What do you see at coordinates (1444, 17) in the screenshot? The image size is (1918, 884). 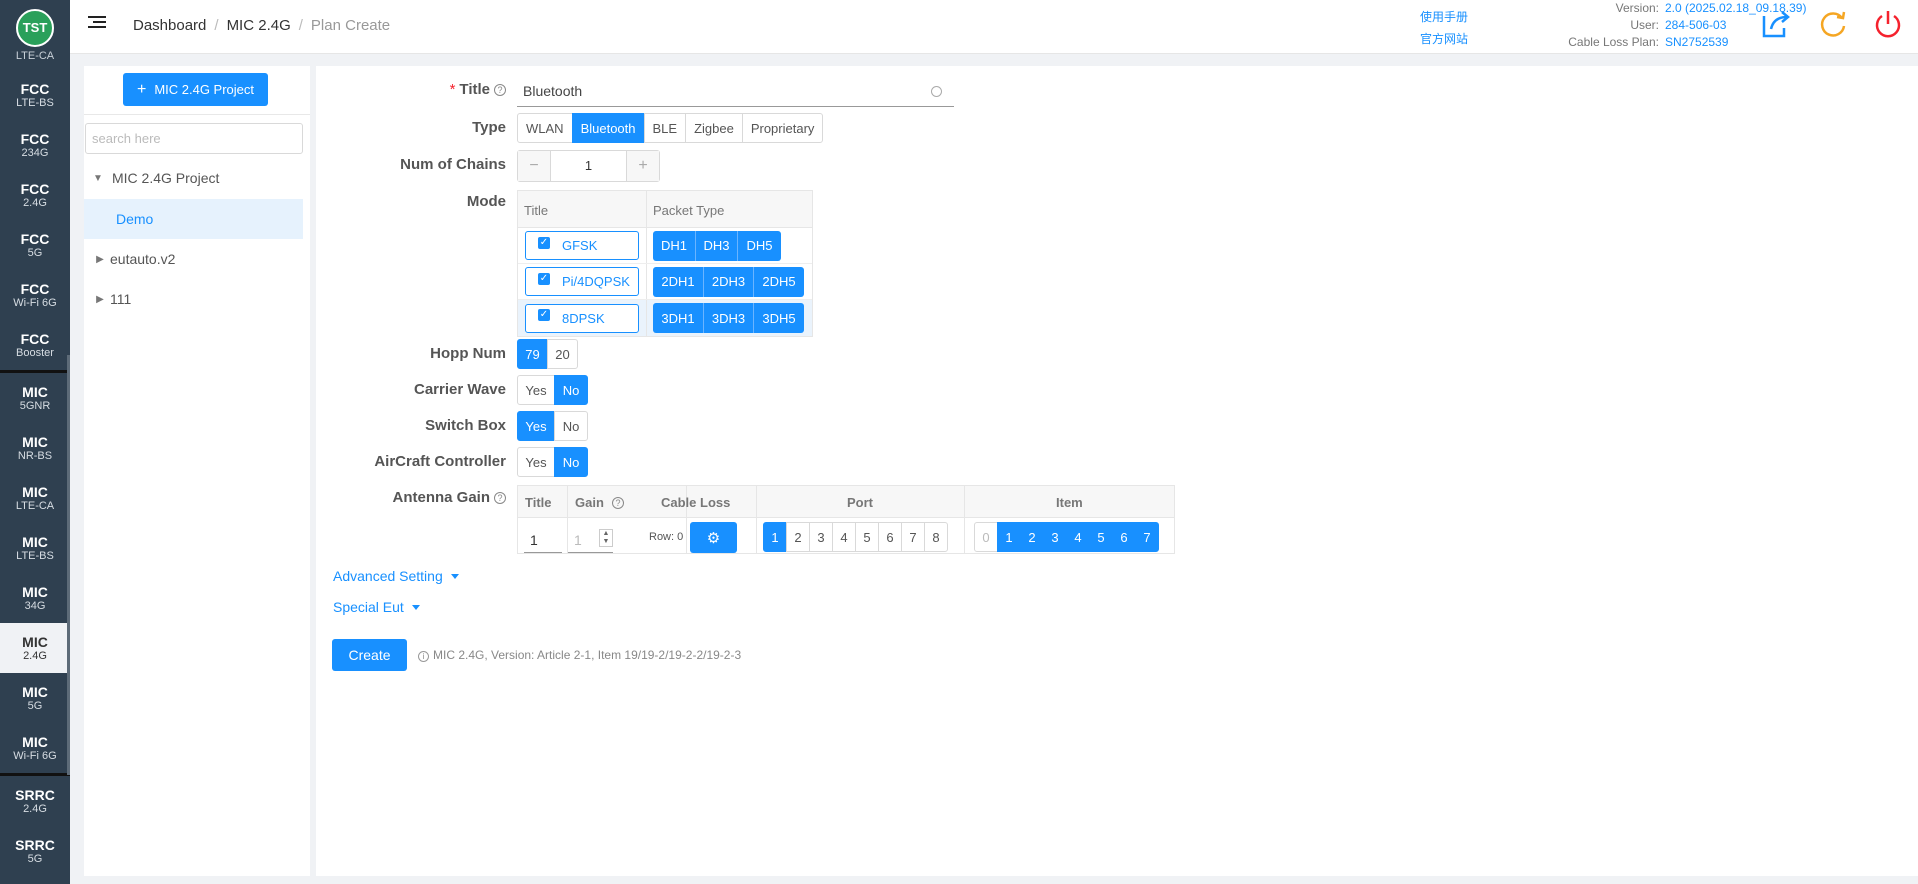 I see `manual-link: 使用手册` at bounding box center [1444, 17].